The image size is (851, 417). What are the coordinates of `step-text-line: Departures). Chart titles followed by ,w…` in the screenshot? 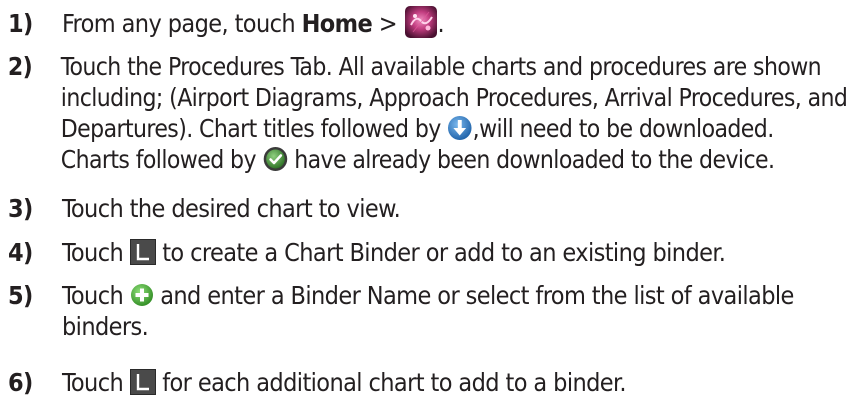 It's located at (454, 128).